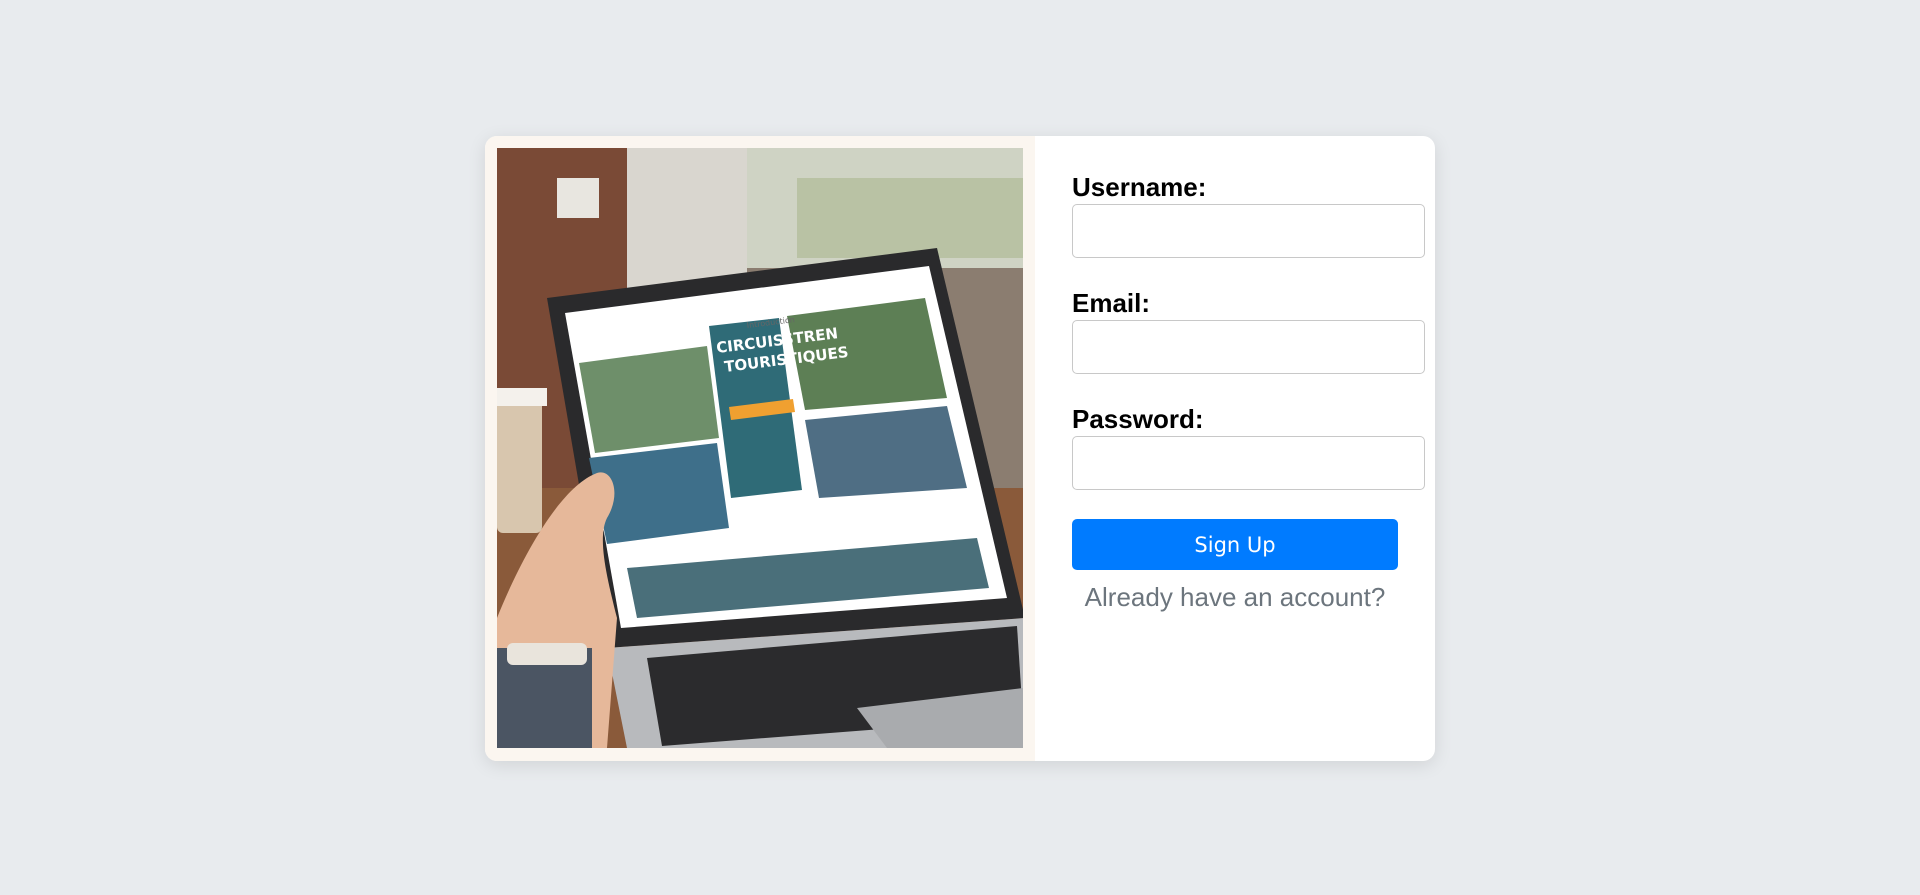 The height and width of the screenshot is (895, 1920). I want to click on email-input, so click(1248, 347).